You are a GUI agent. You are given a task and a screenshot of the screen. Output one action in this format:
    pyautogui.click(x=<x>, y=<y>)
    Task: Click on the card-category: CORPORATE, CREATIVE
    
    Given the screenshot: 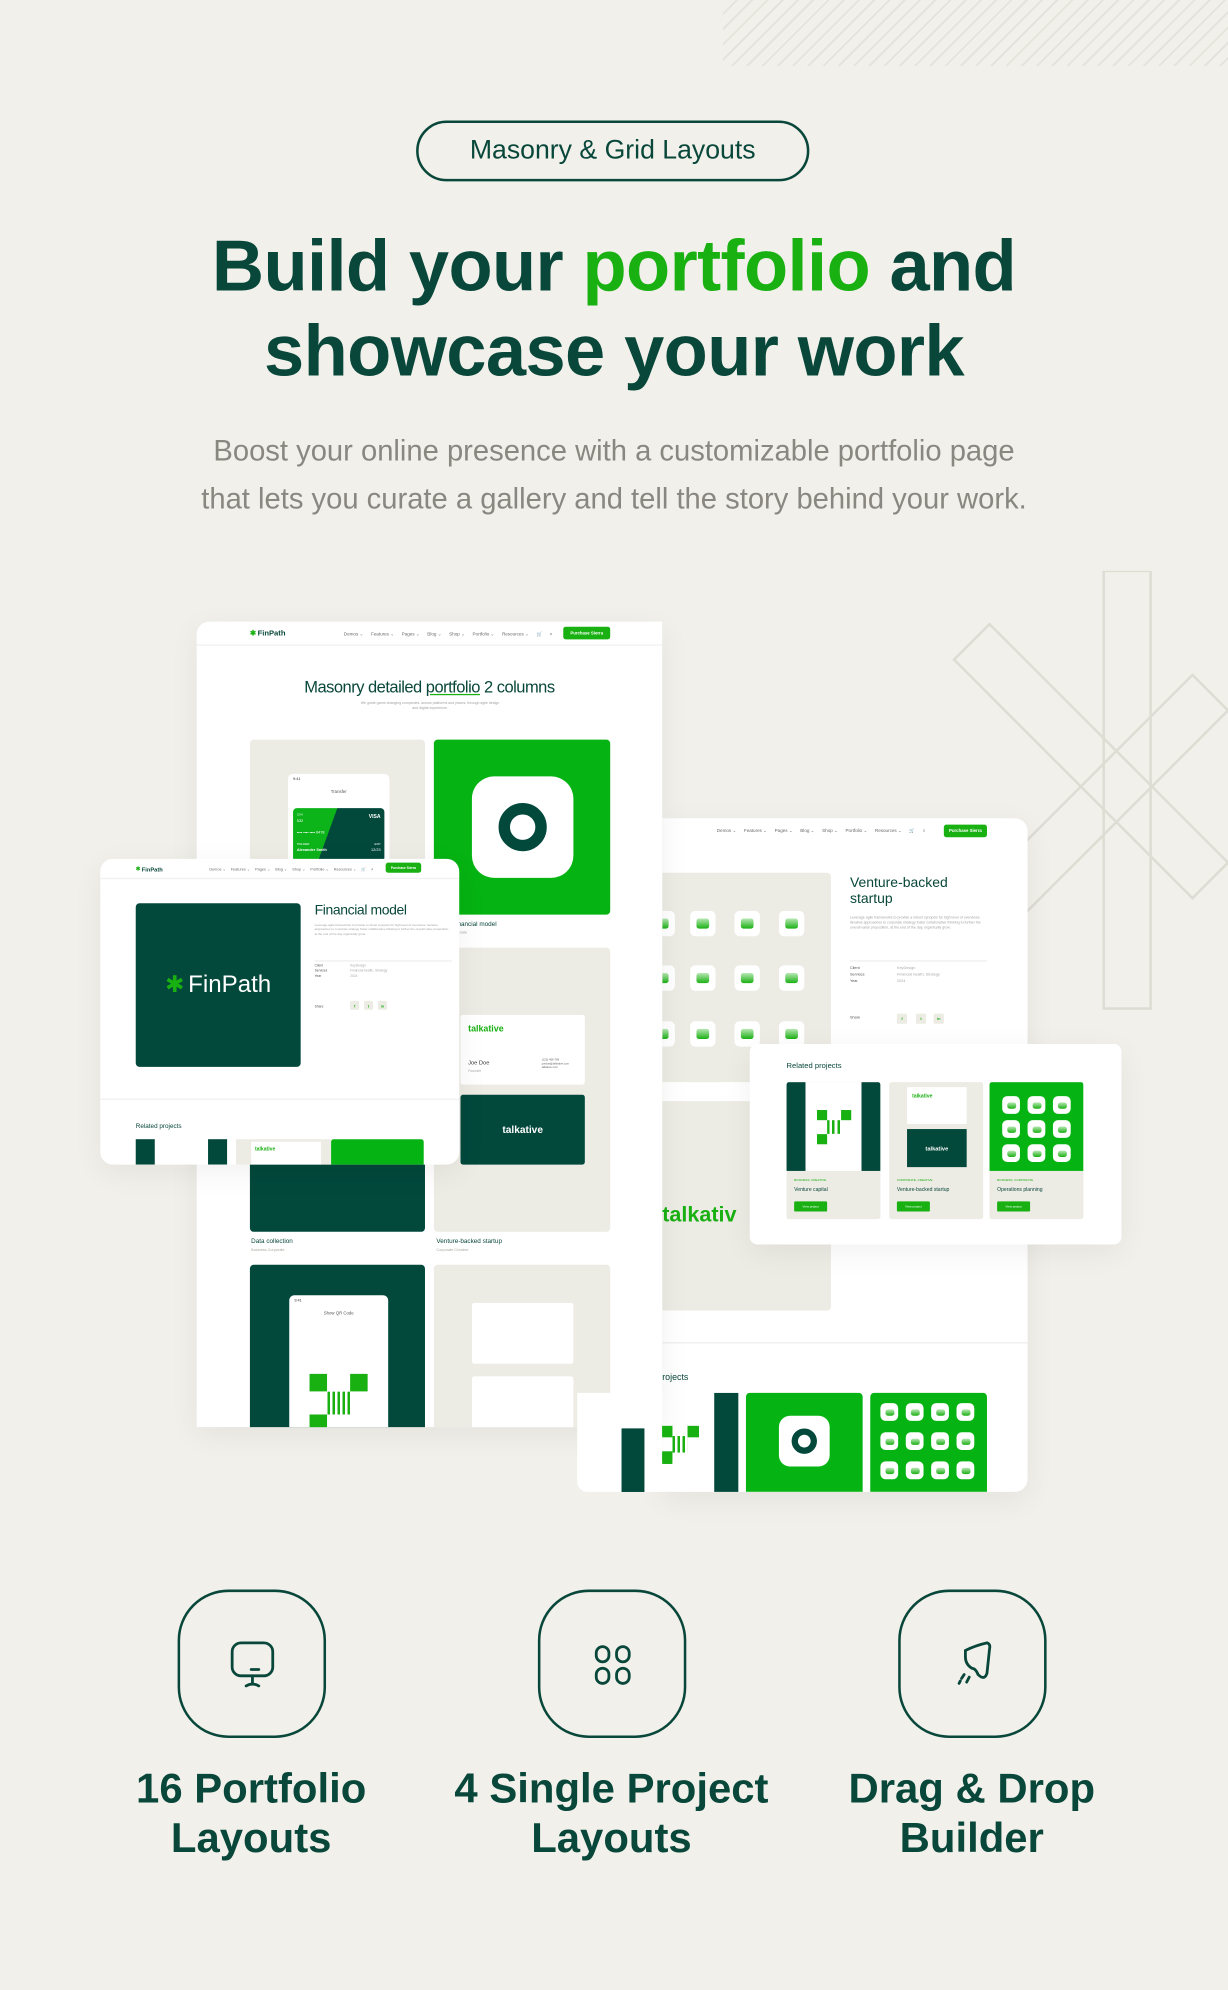 What is the action you would take?
    pyautogui.click(x=914, y=1180)
    